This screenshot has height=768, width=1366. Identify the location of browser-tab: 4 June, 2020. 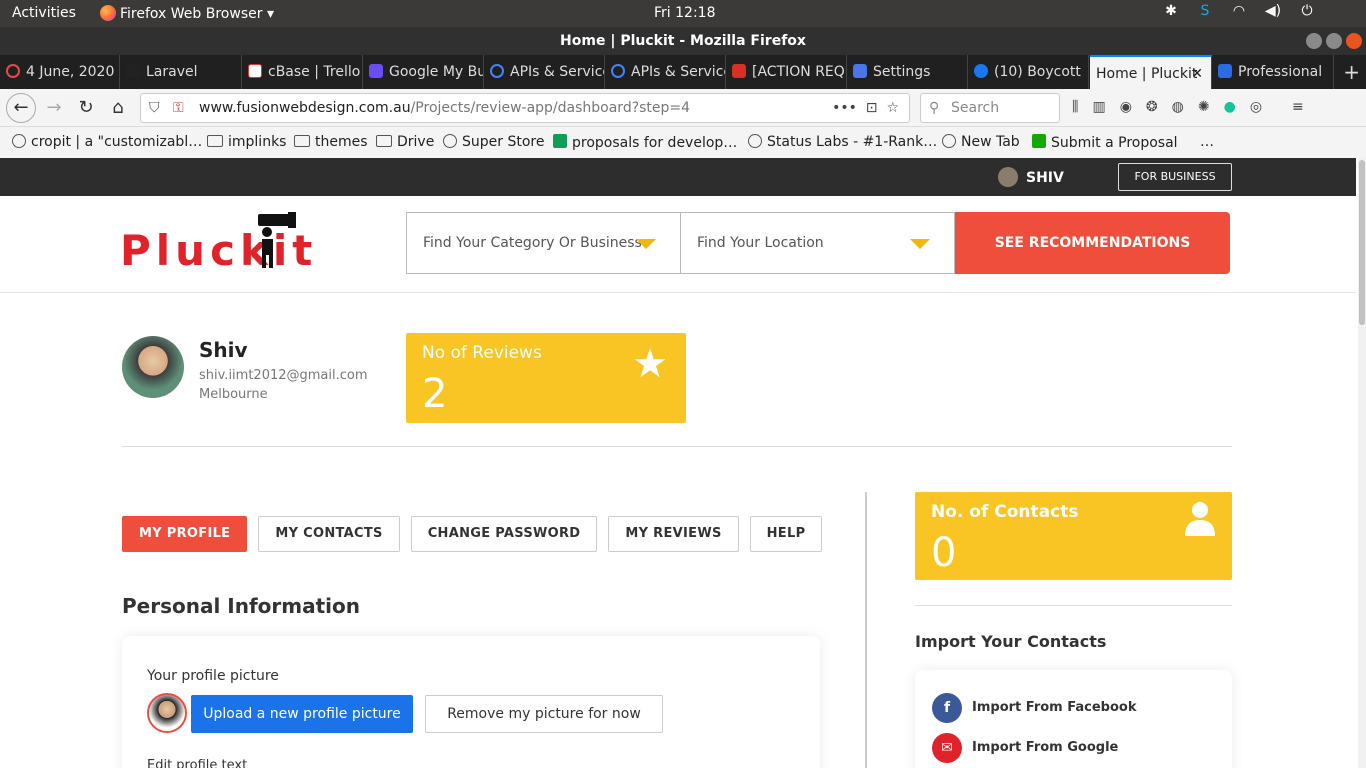
(60, 72).